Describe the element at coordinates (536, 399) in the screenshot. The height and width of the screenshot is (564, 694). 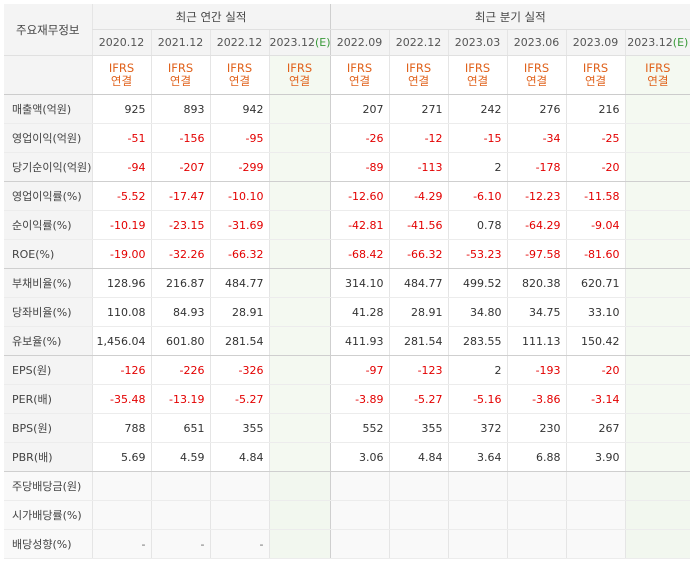
I see `table-cell: -3.86` at that location.